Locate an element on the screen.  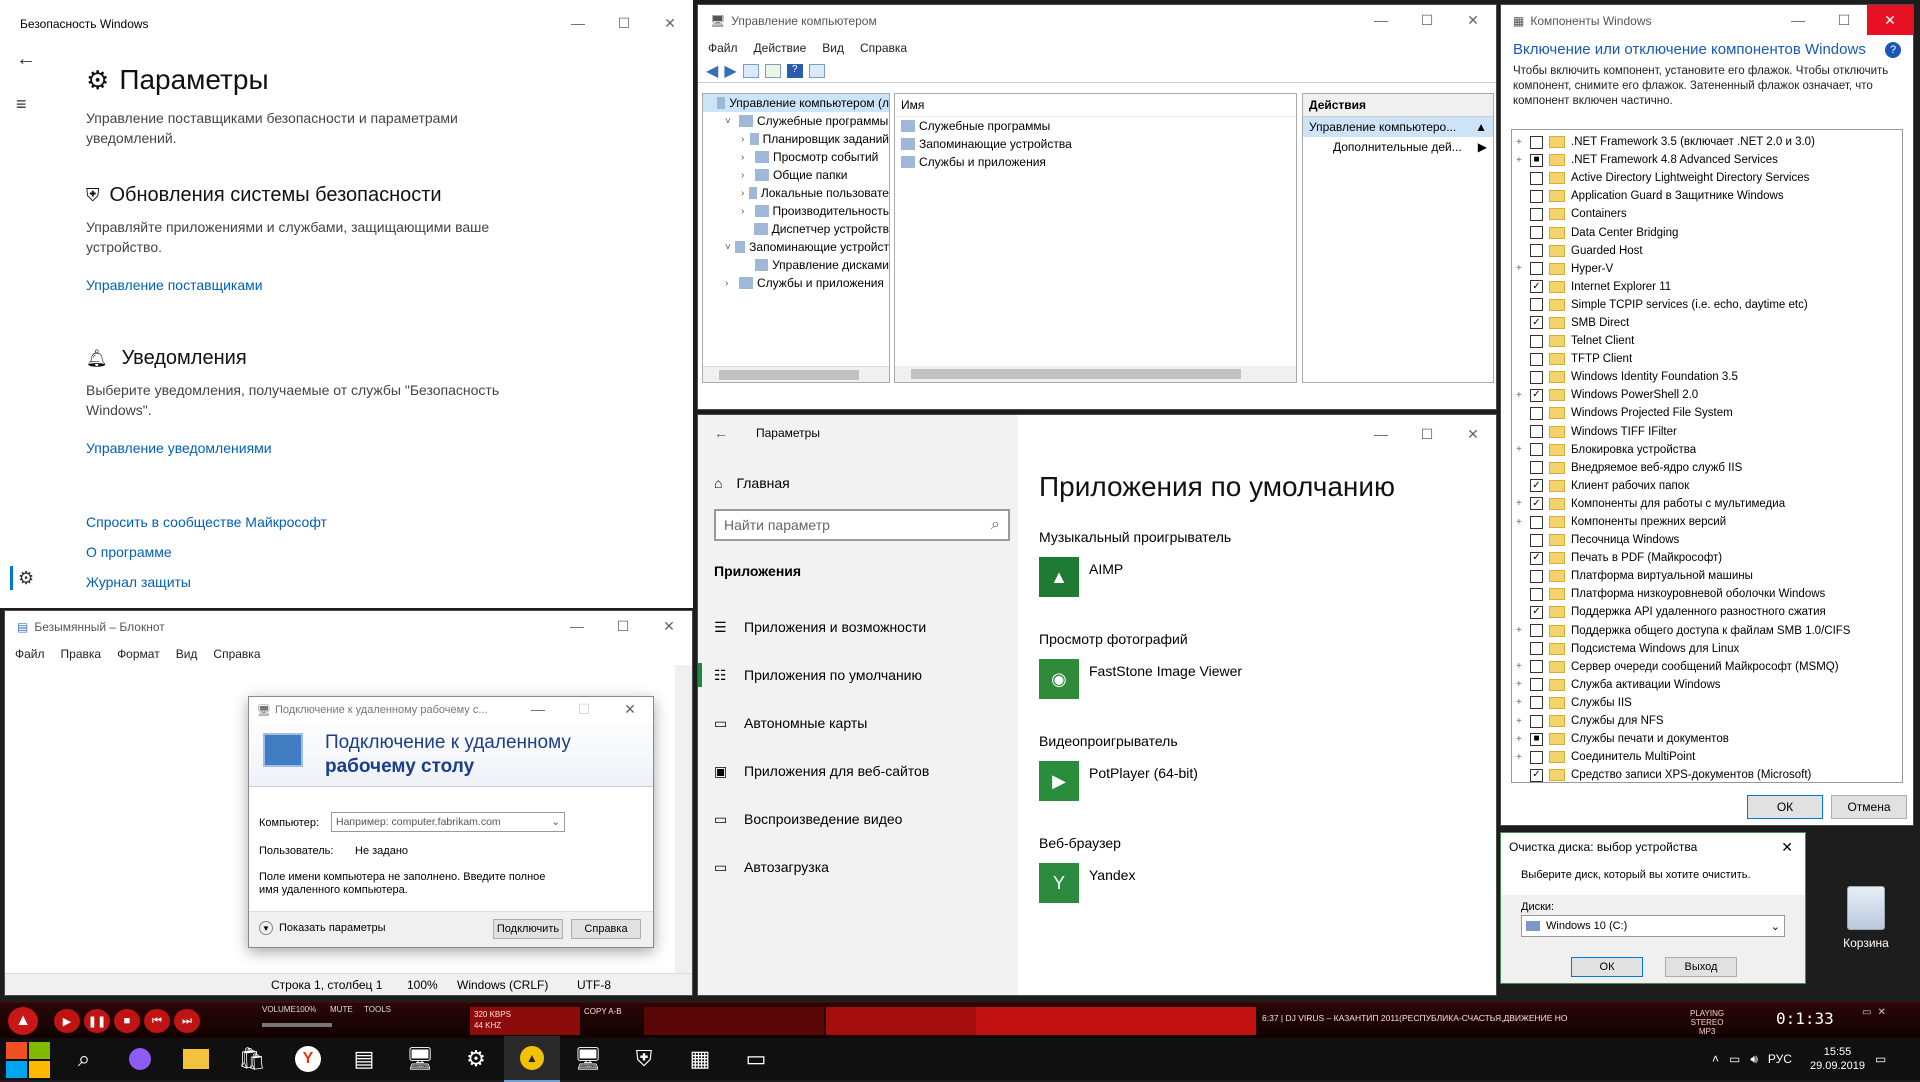
back-arrow-icon: ← is located at coordinates (26, 59).